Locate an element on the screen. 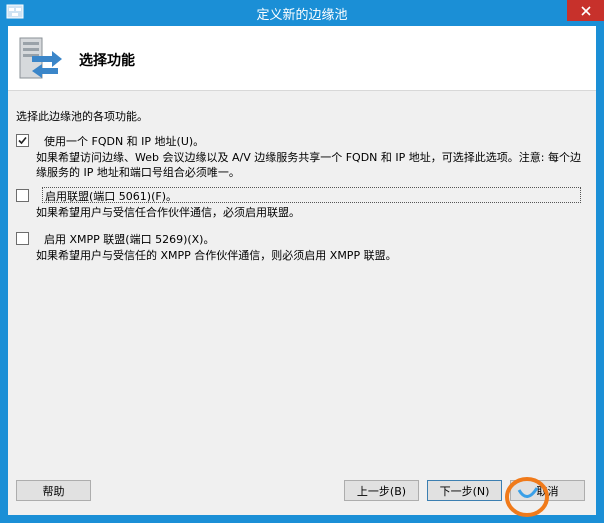  checkmark-icon is located at coordinates (22, 140).